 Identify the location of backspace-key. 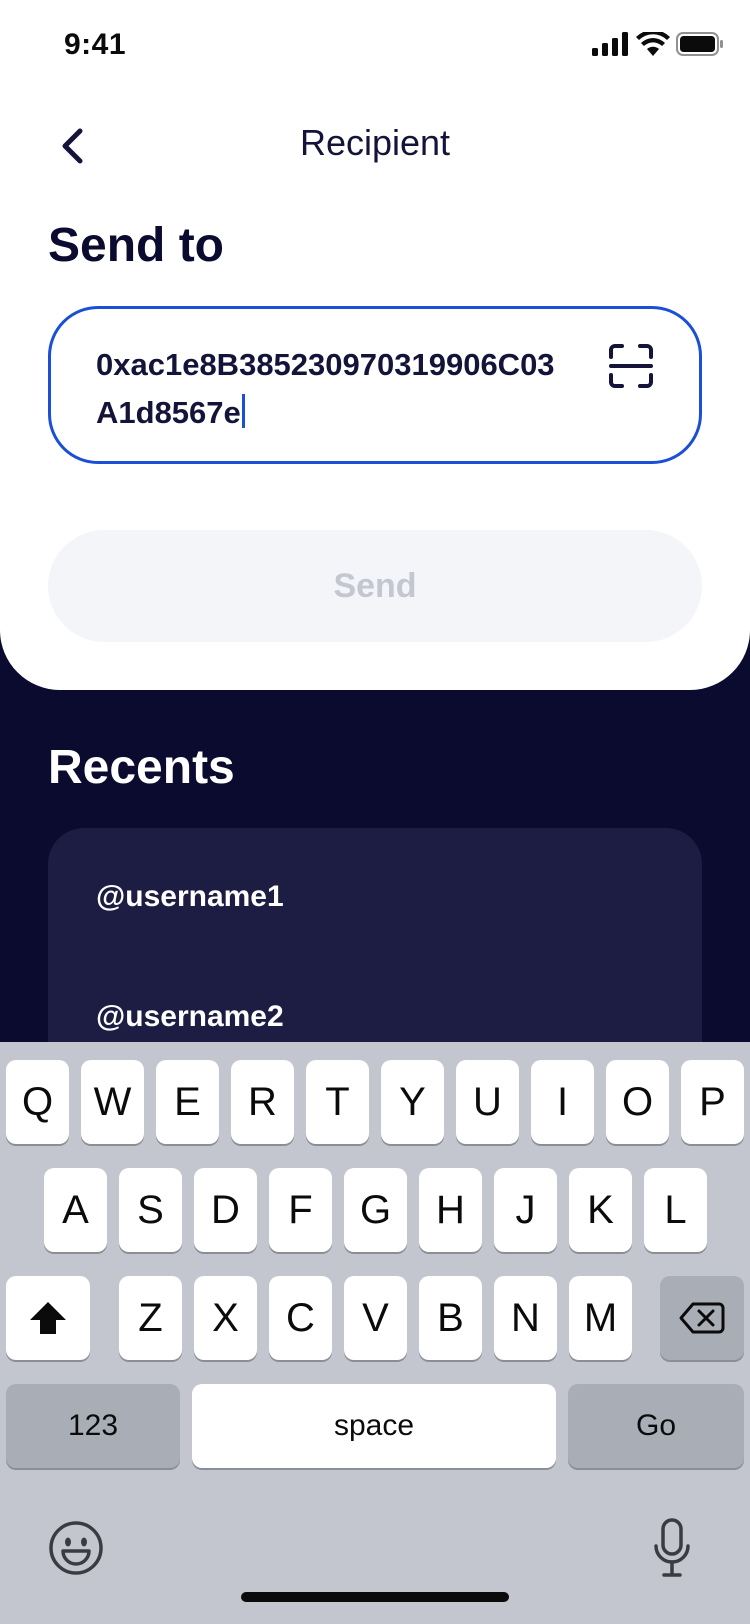
(702, 1318).